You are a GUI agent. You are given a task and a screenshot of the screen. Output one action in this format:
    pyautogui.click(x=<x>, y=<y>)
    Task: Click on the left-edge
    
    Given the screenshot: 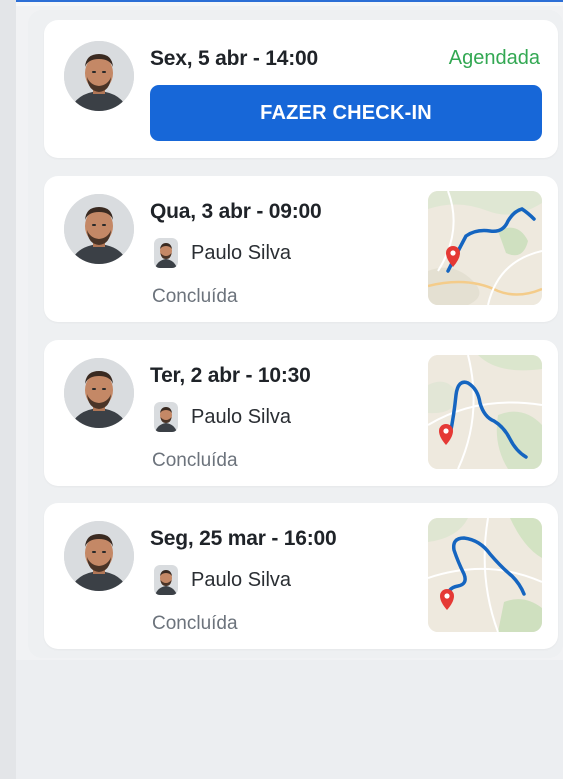 What is the action you would take?
    pyautogui.click(x=8, y=389)
    